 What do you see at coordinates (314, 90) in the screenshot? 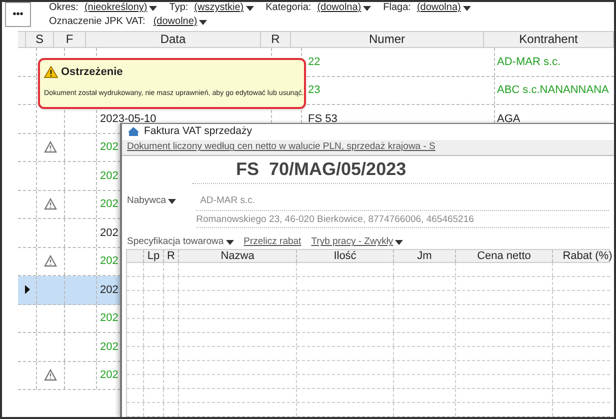
I see `number-text: 23` at bounding box center [314, 90].